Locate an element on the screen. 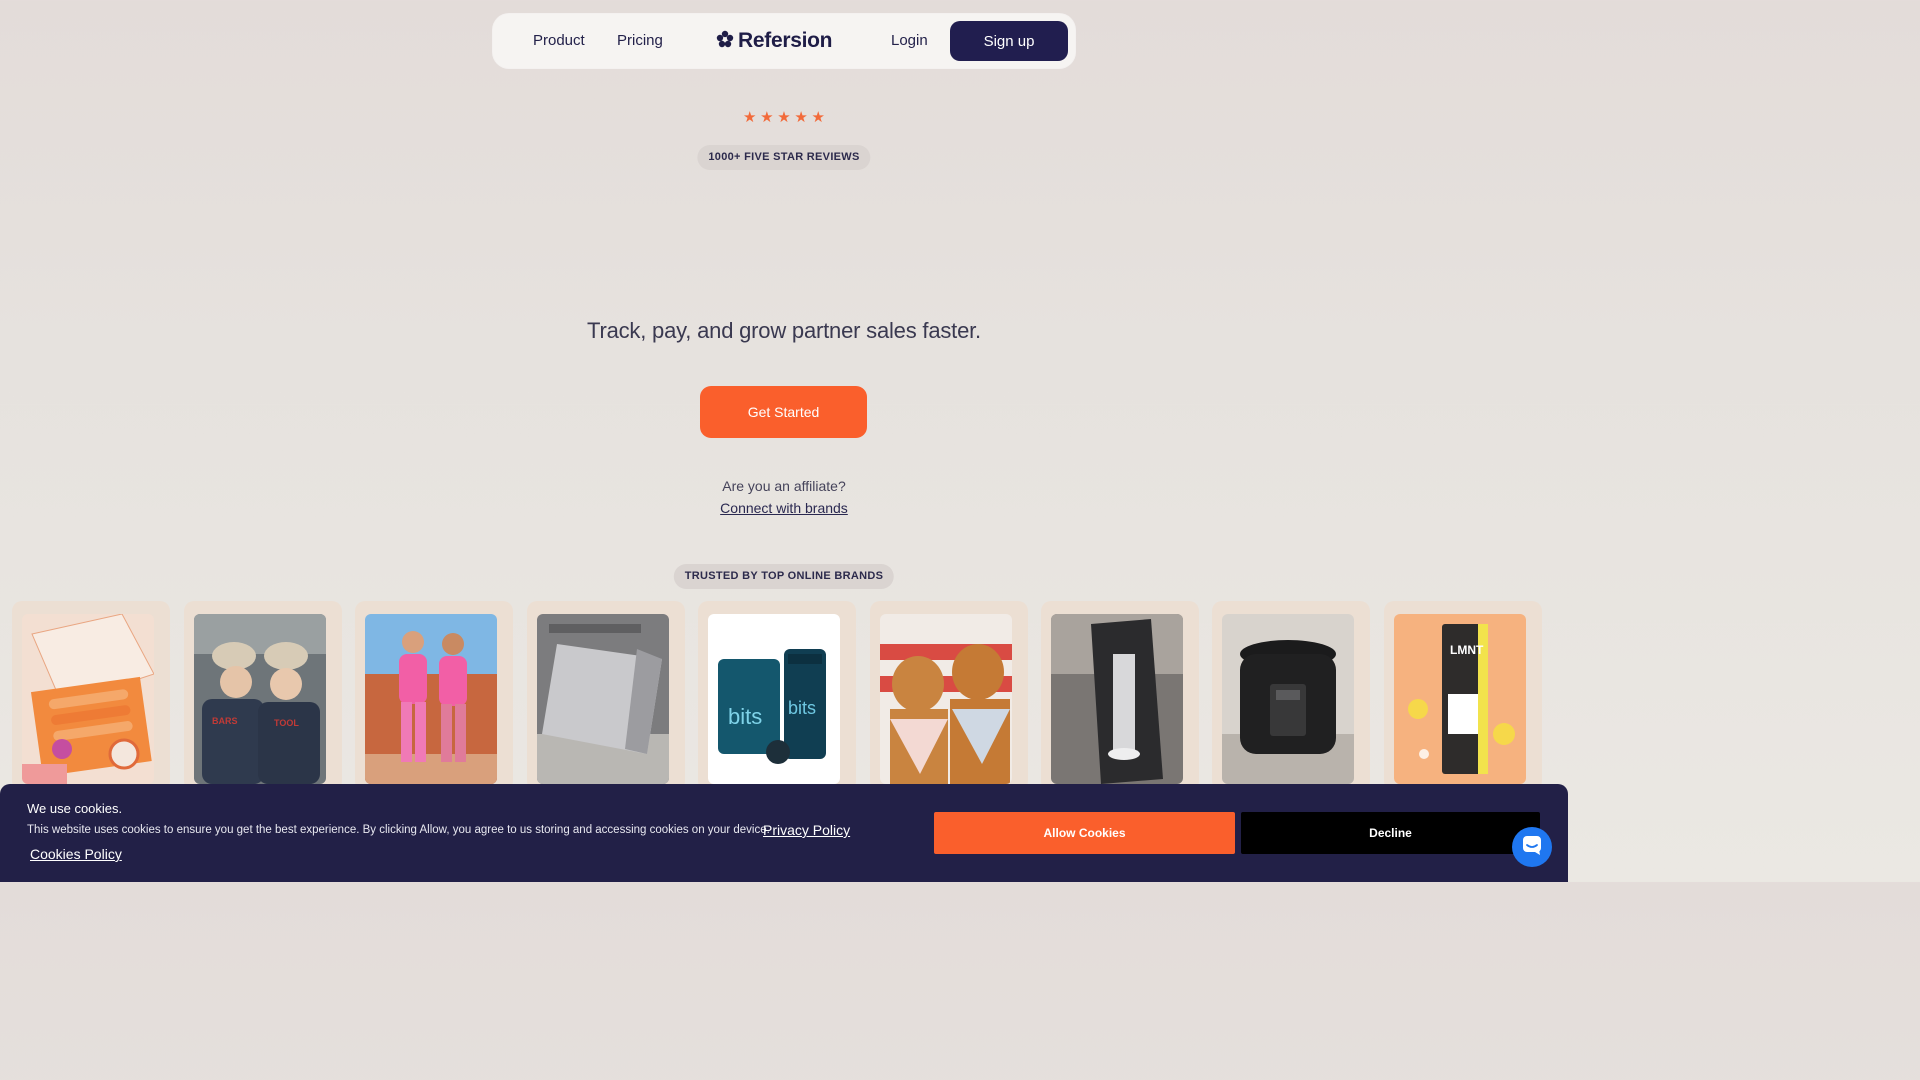 The width and height of the screenshot is (1920, 1080). allow-cookies-button: Allow Cookies is located at coordinates (1084, 833).